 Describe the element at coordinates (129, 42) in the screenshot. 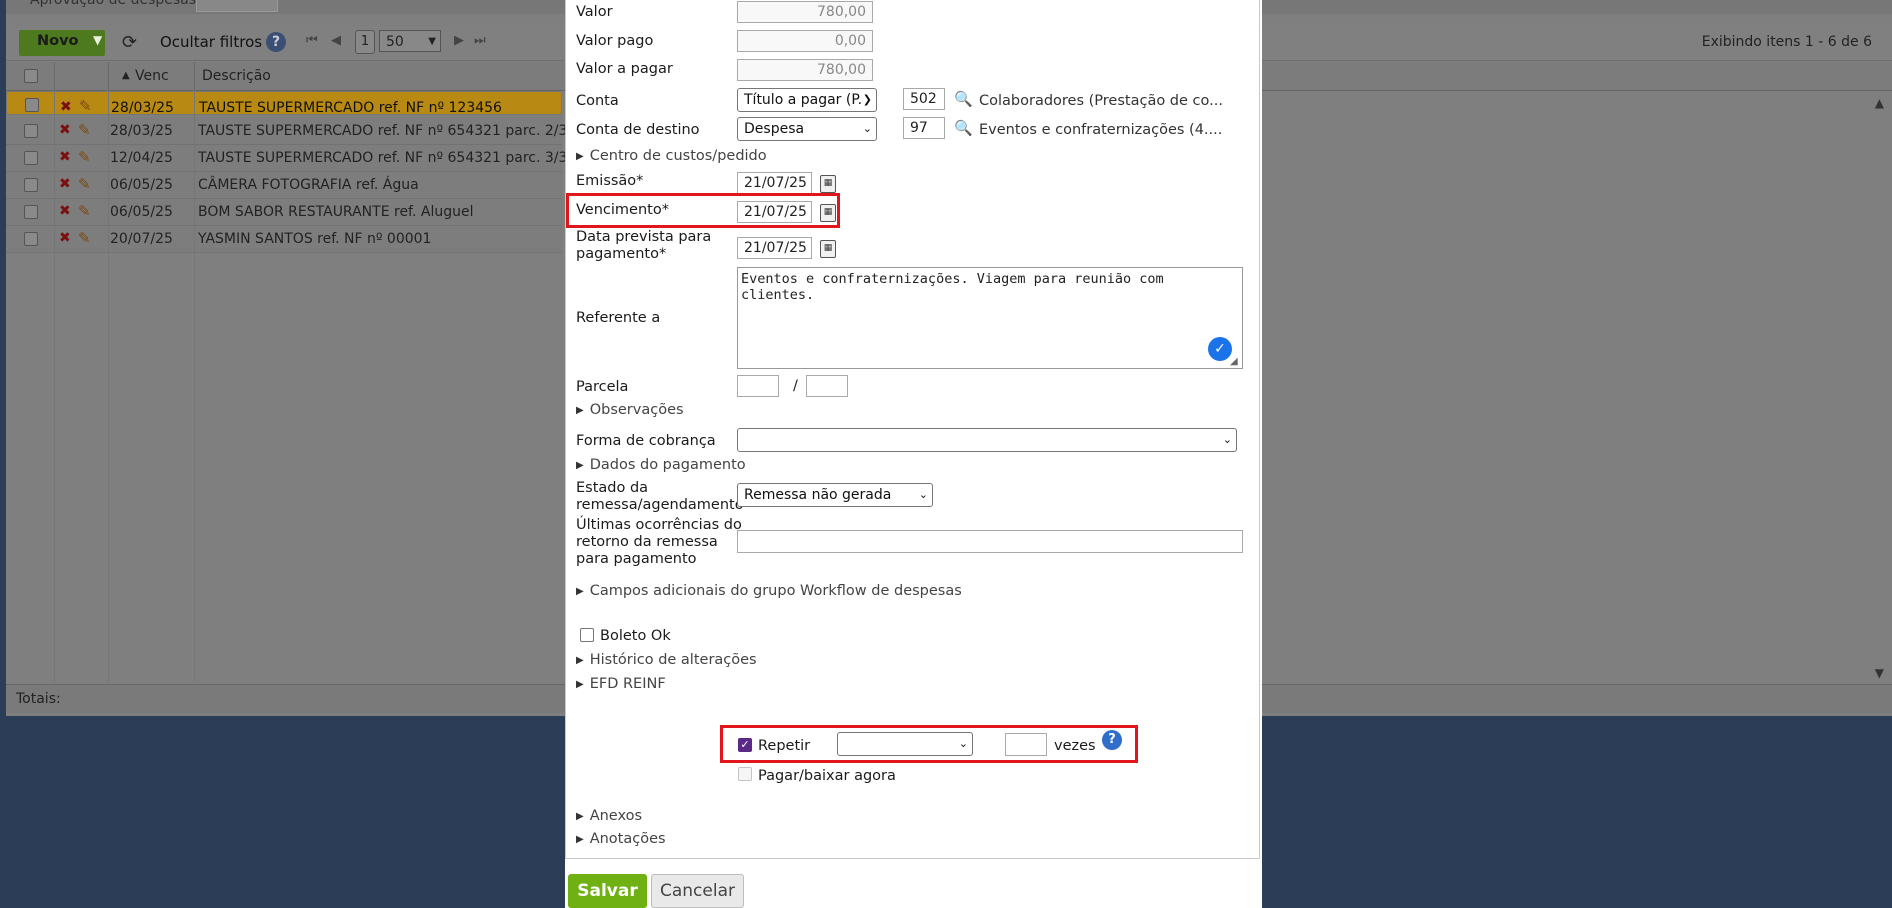

I see `refresh-icon: ⟳` at that location.